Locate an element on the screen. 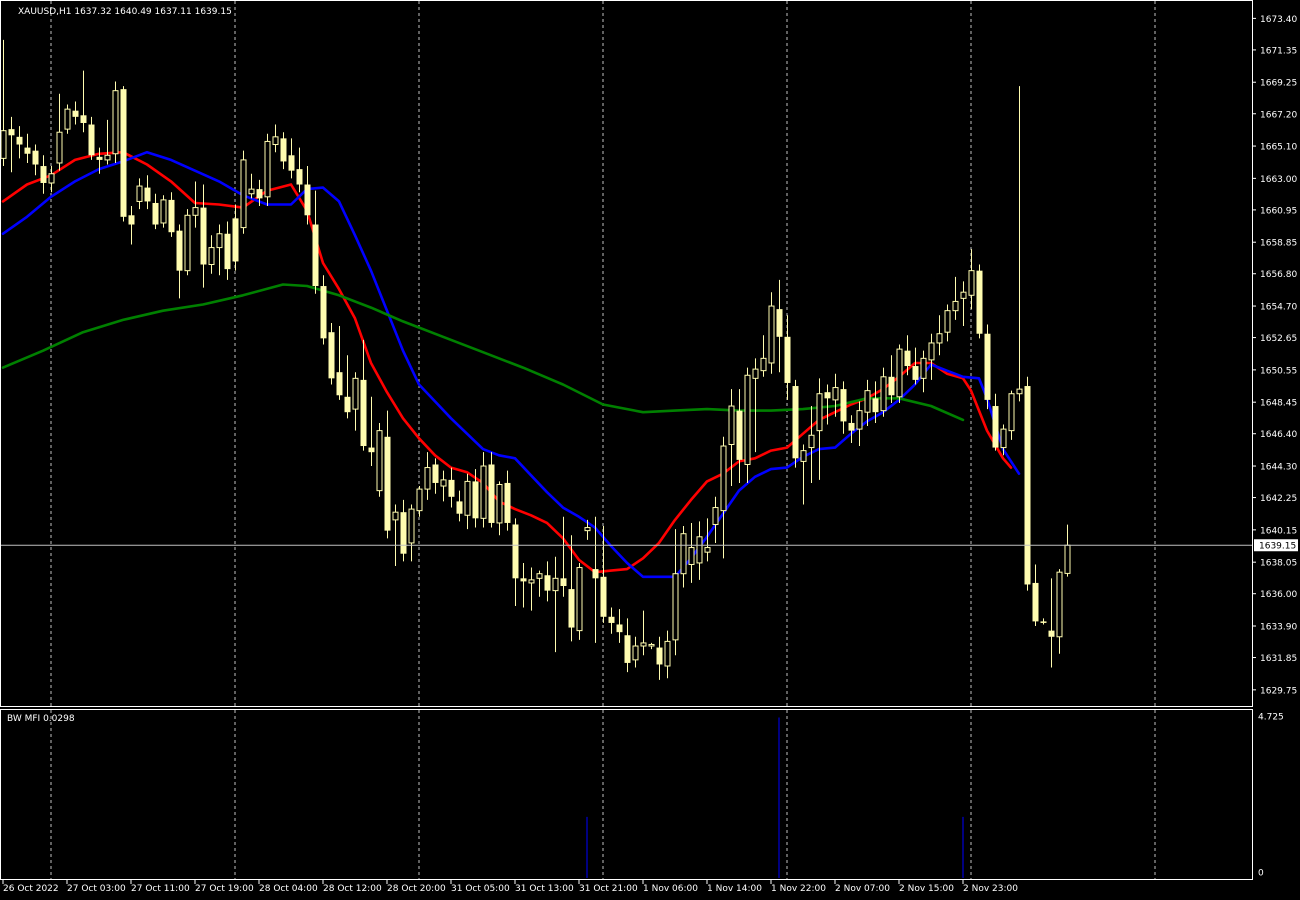 The image size is (1300, 900). price-tick-label: 1646.40 is located at coordinates (1278, 435).